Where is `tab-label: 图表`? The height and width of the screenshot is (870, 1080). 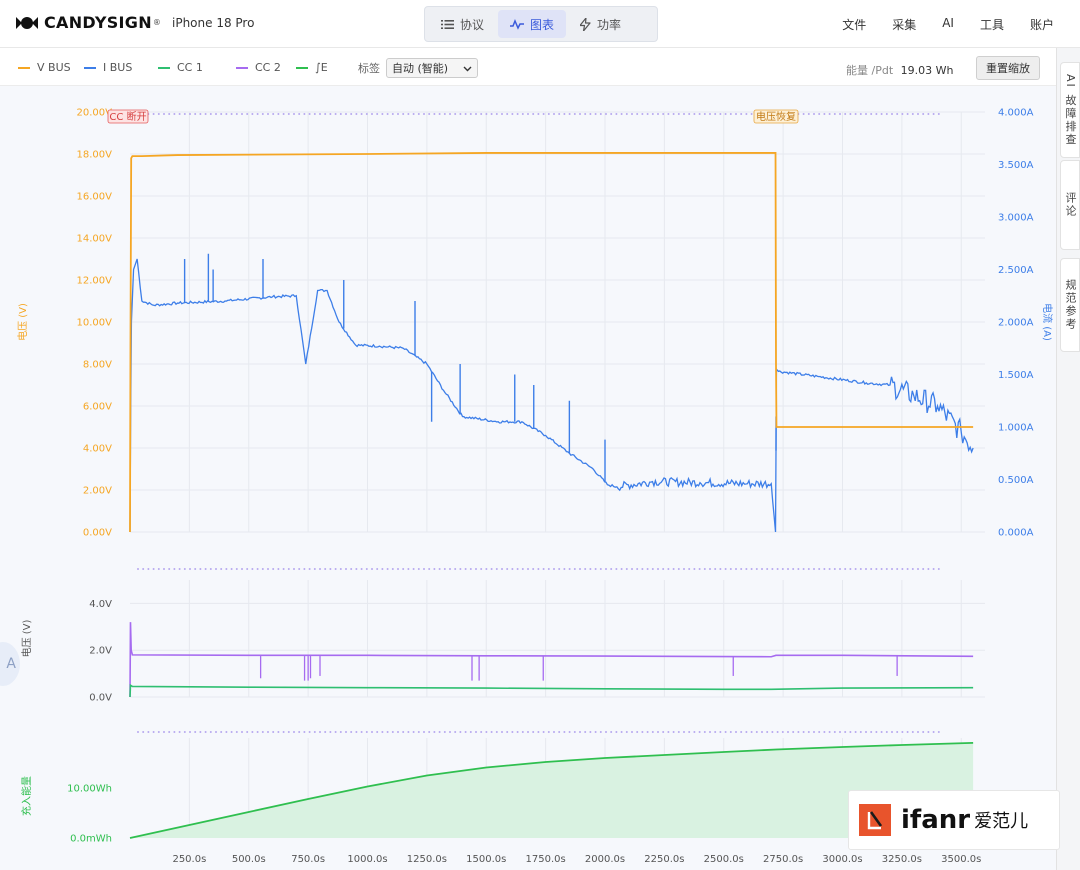 tab-label: 图表 is located at coordinates (542, 24).